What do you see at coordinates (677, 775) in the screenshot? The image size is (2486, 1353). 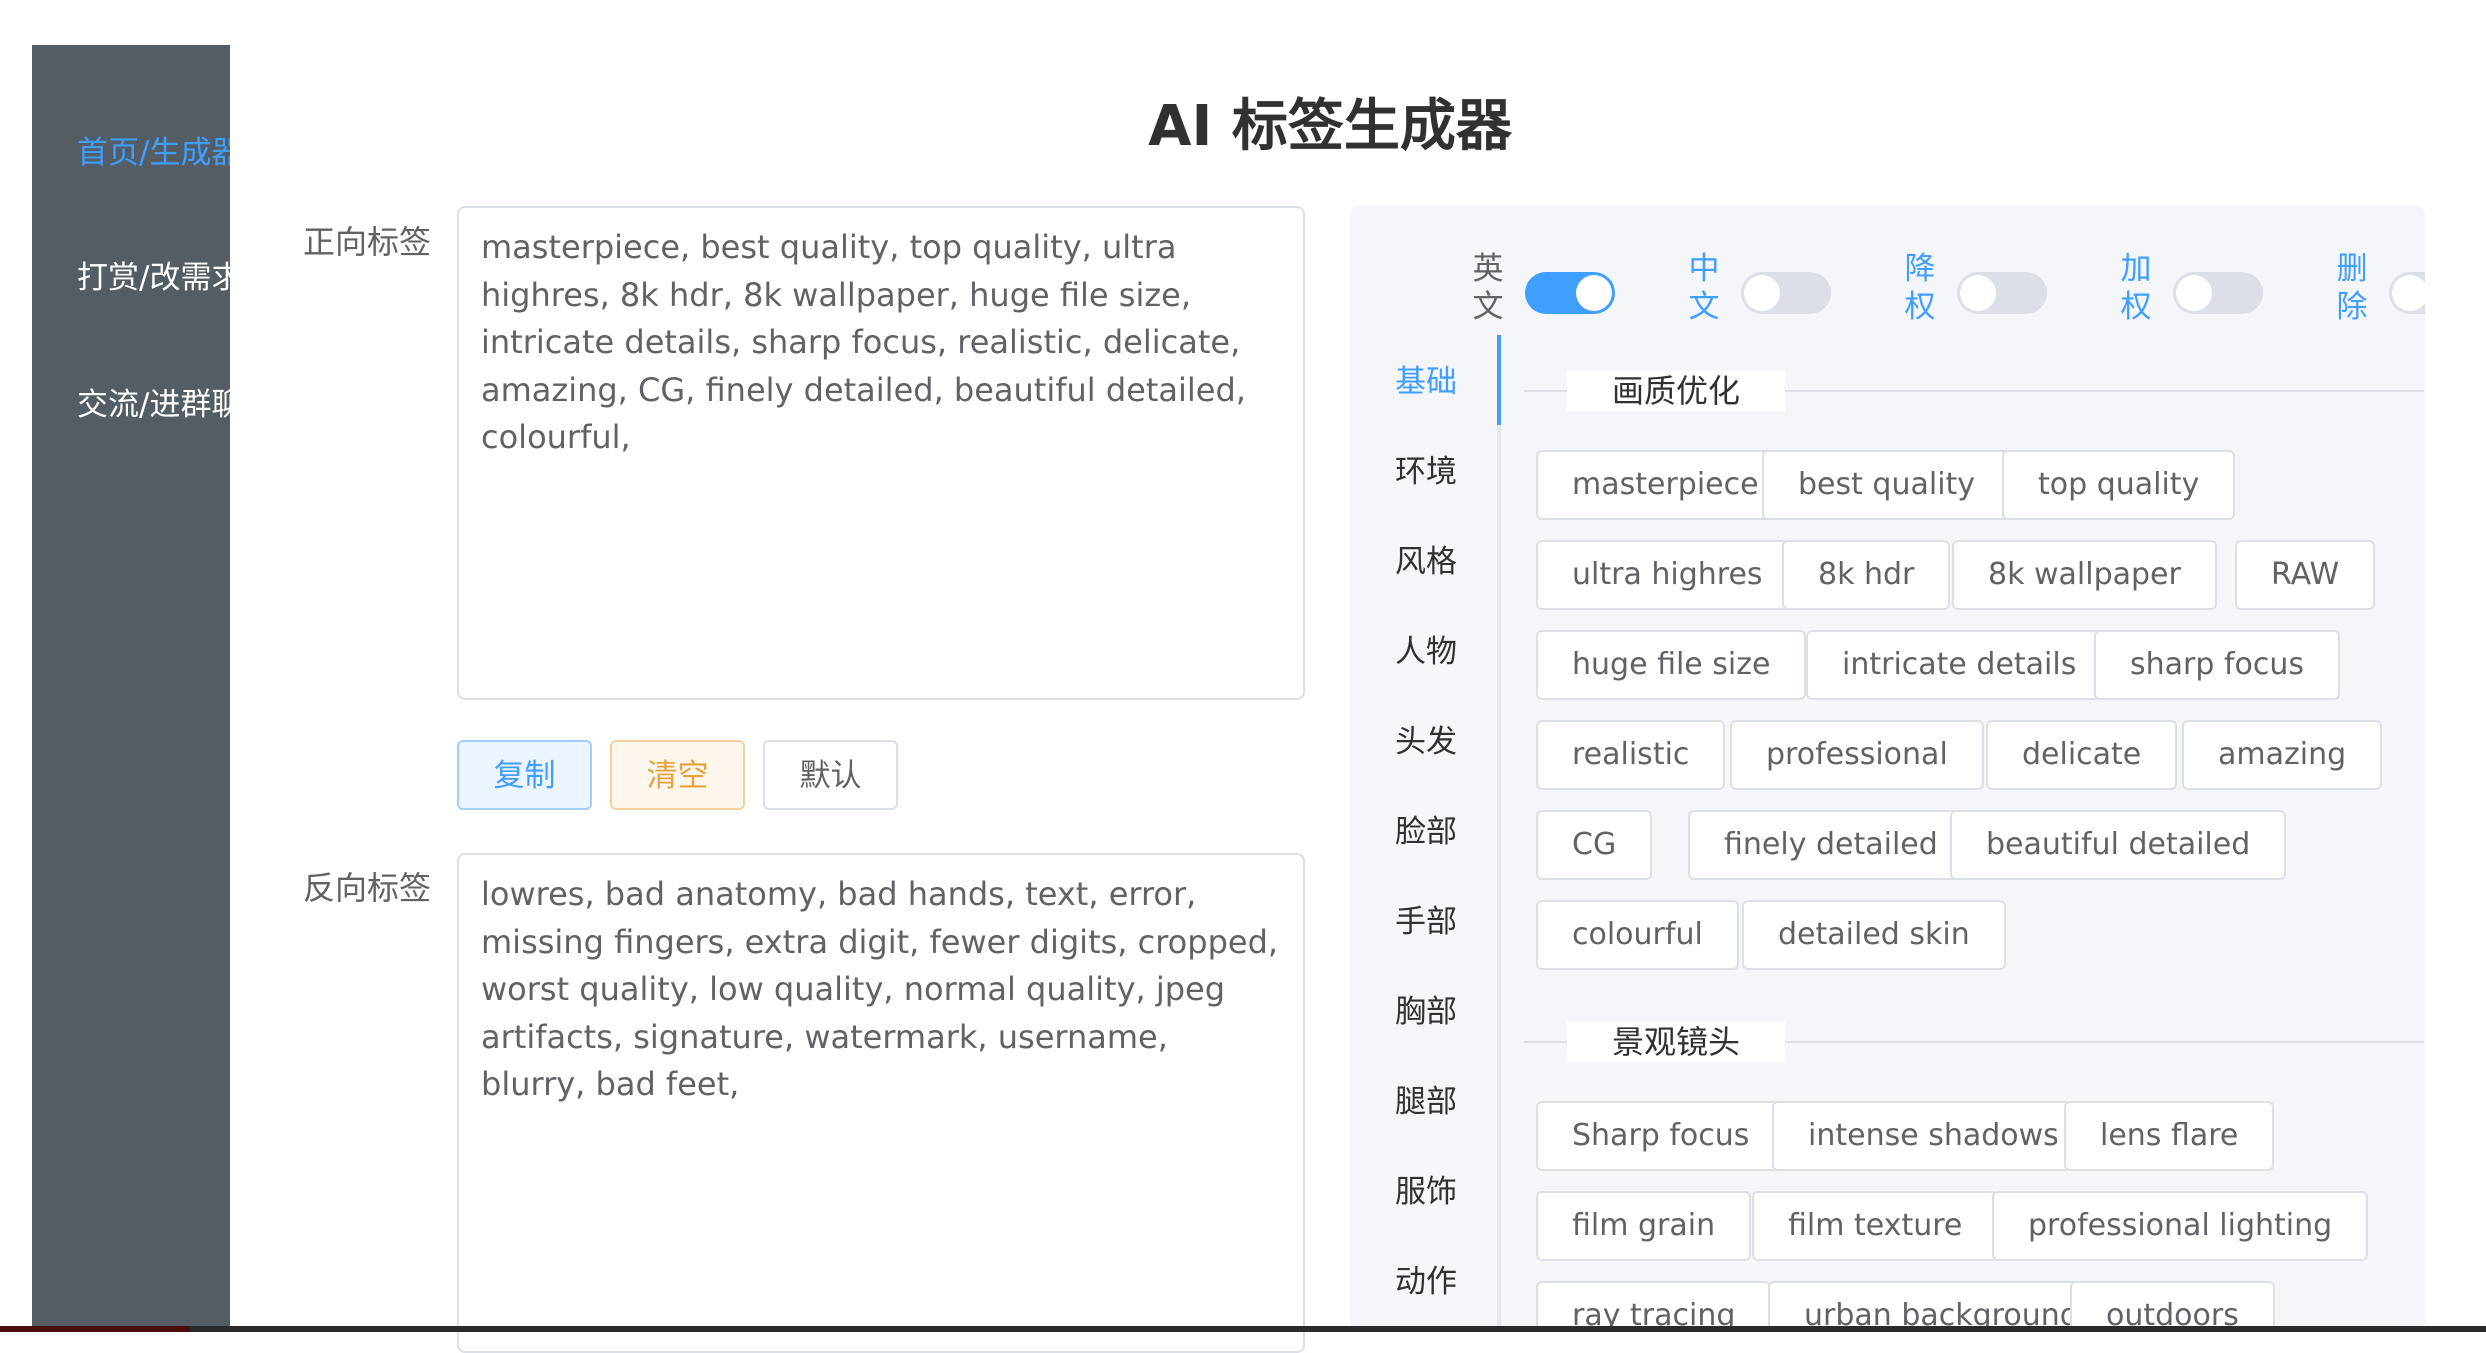 I see `clear-button: 清空` at bounding box center [677, 775].